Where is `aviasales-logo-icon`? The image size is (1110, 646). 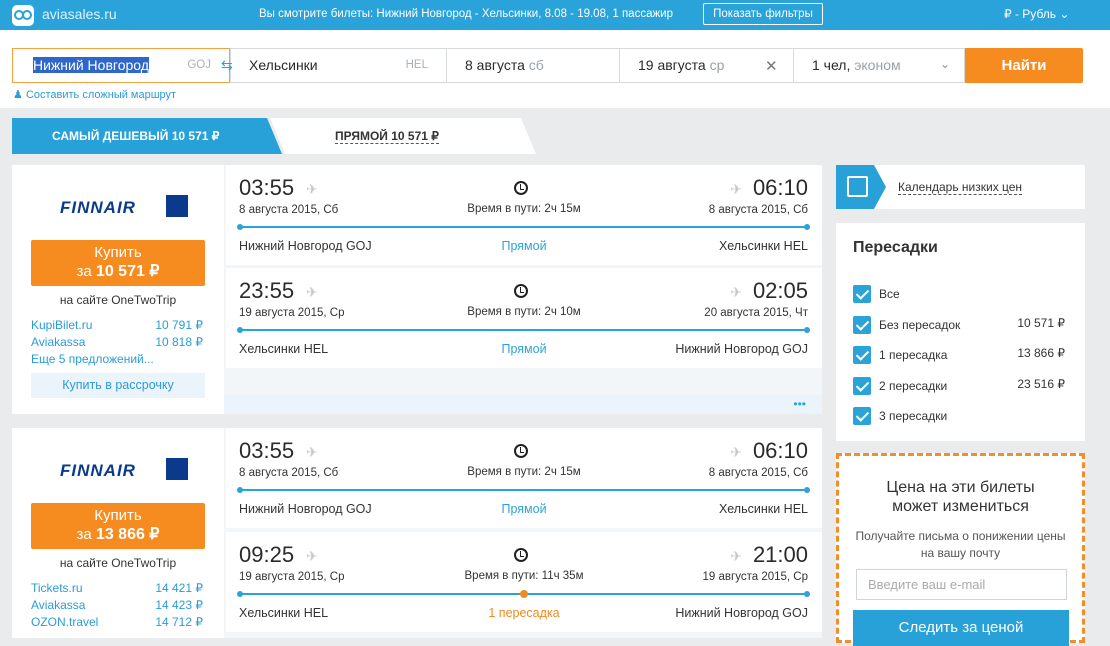 aviasales-logo-icon is located at coordinates (23, 15).